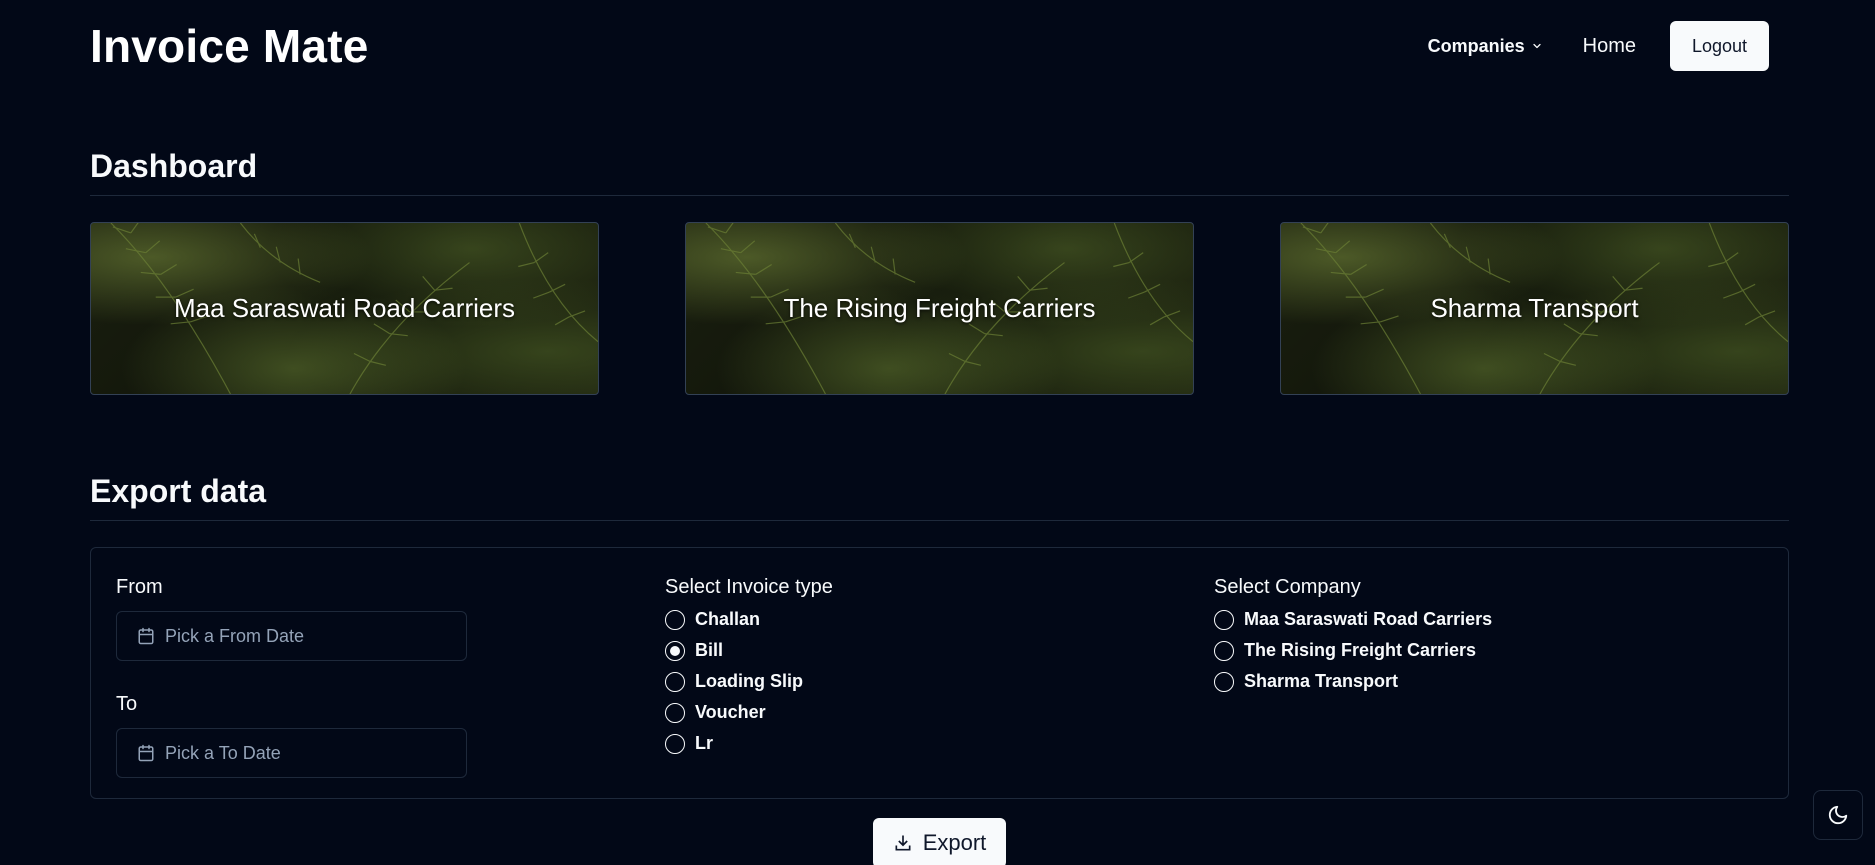 The width and height of the screenshot is (1875, 865). What do you see at coordinates (291, 753) in the screenshot?
I see `to-date-picker: Pick a To Date` at bounding box center [291, 753].